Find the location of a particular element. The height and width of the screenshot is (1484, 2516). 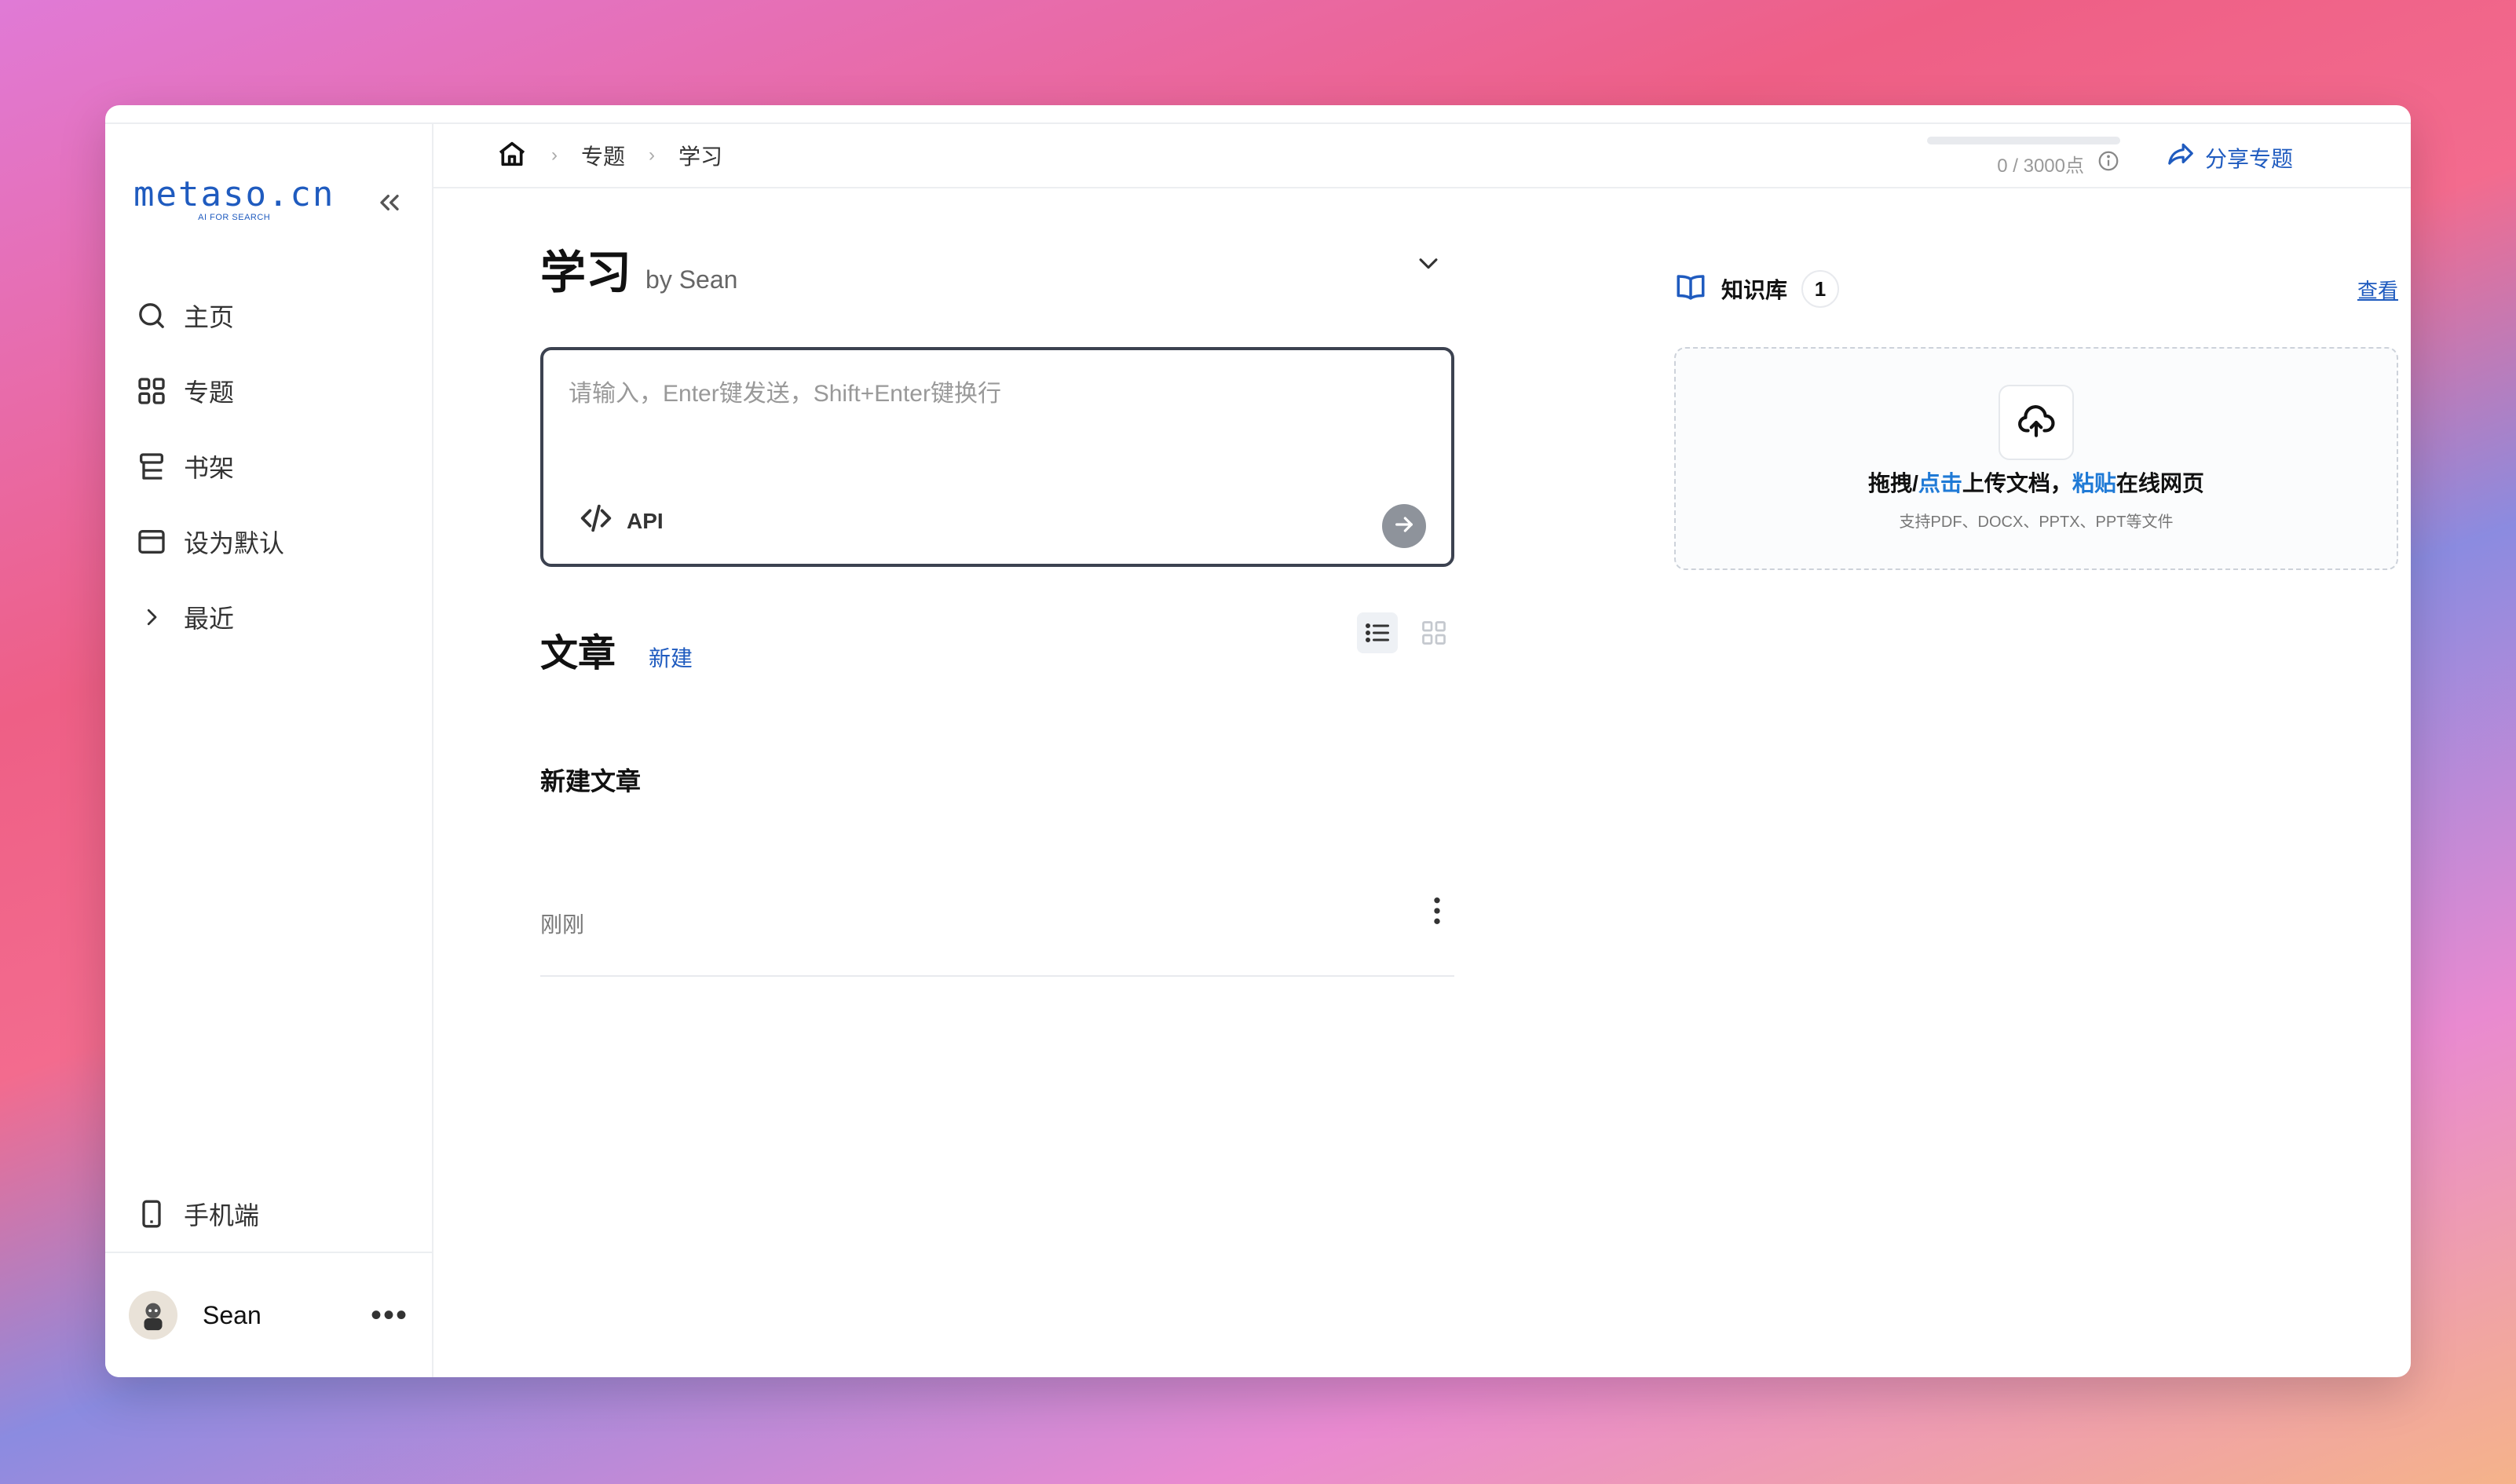

book-icon is located at coordinates (1690, 290).